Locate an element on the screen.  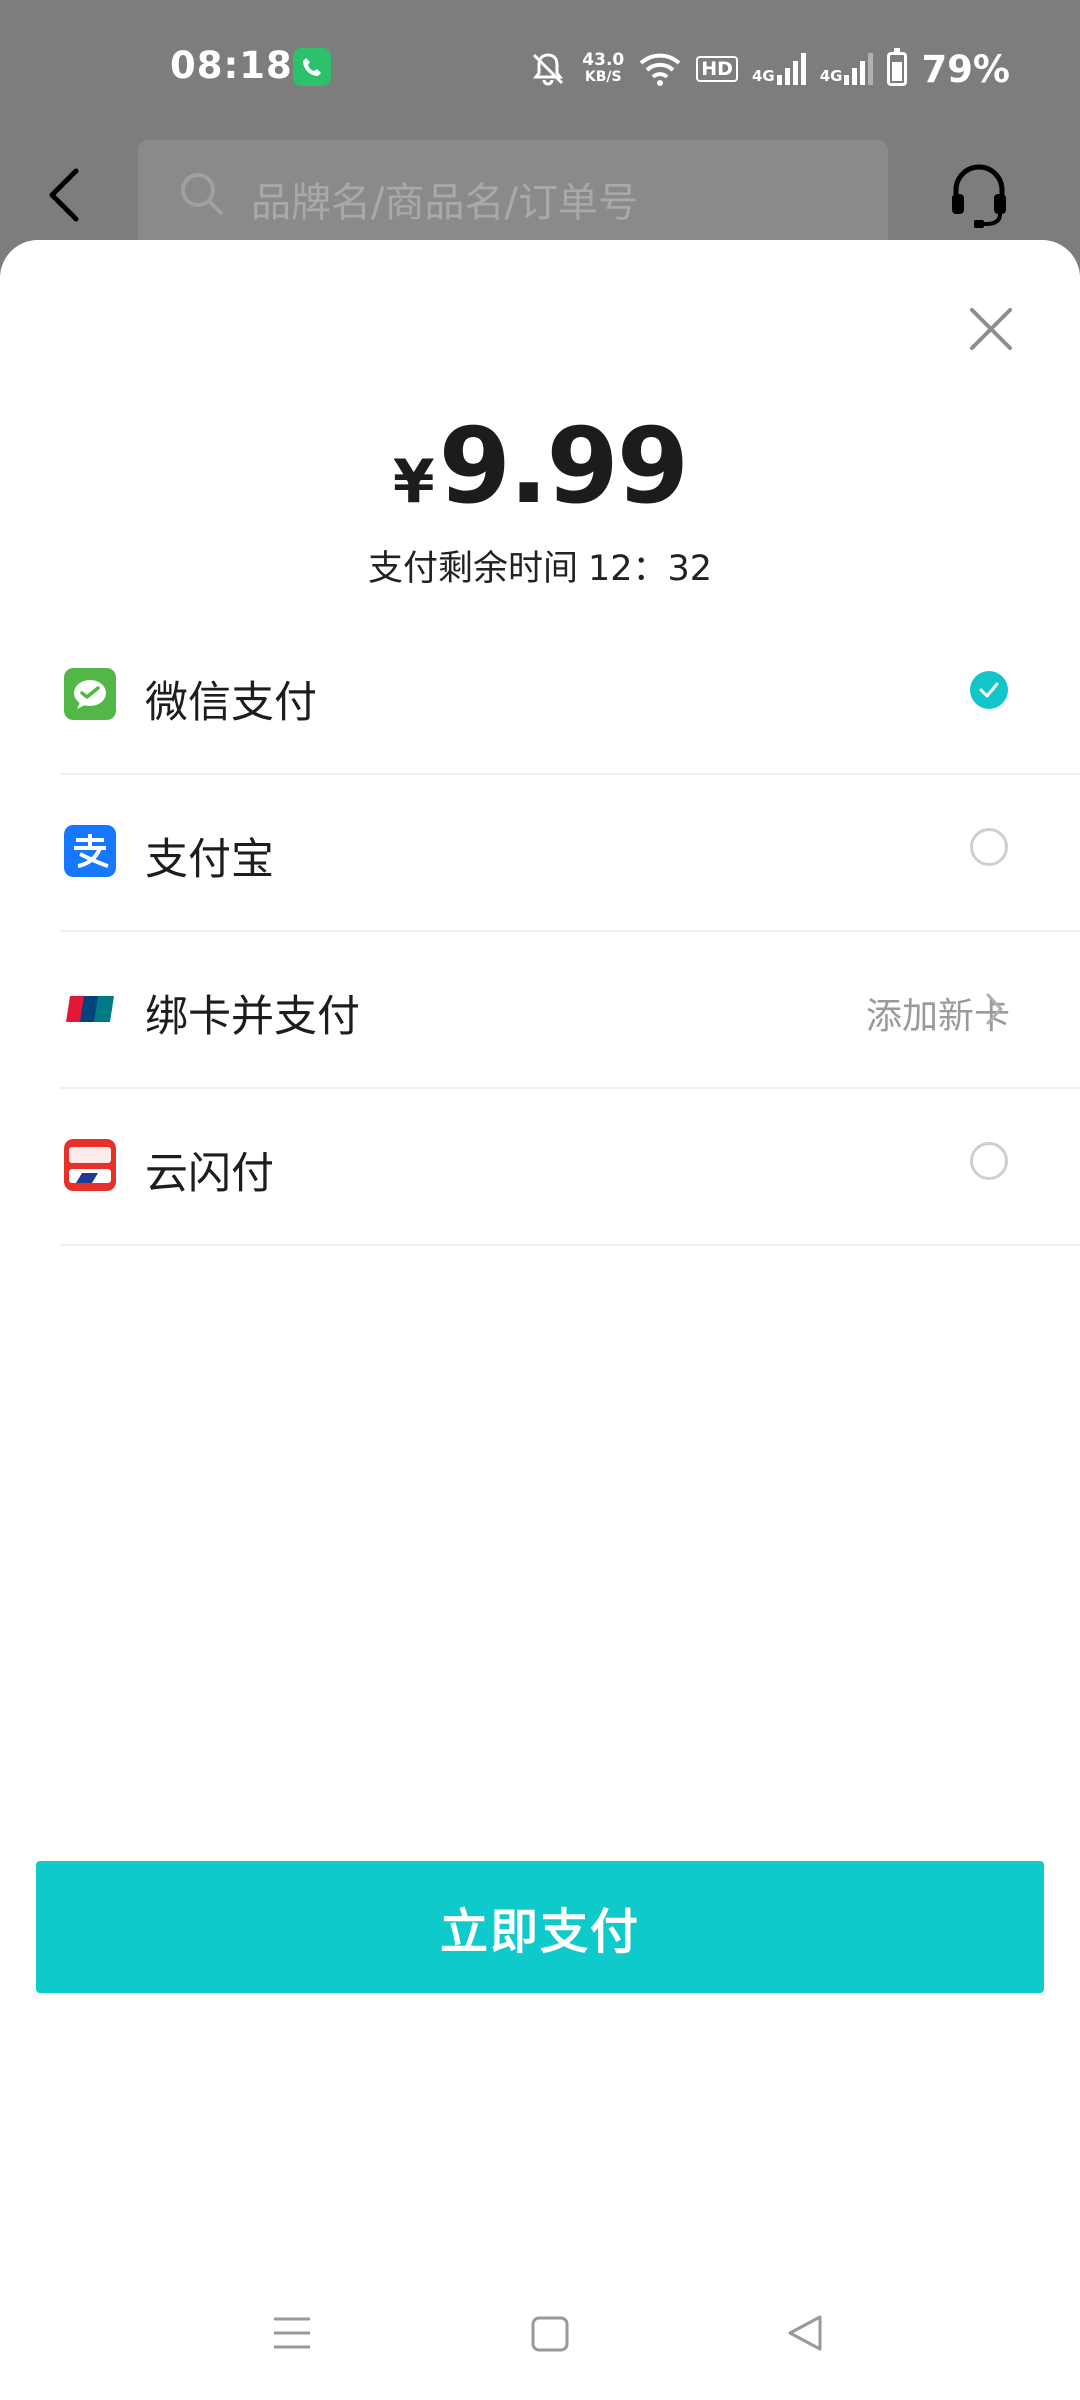
check-icon is located at coordinates (989, 690).